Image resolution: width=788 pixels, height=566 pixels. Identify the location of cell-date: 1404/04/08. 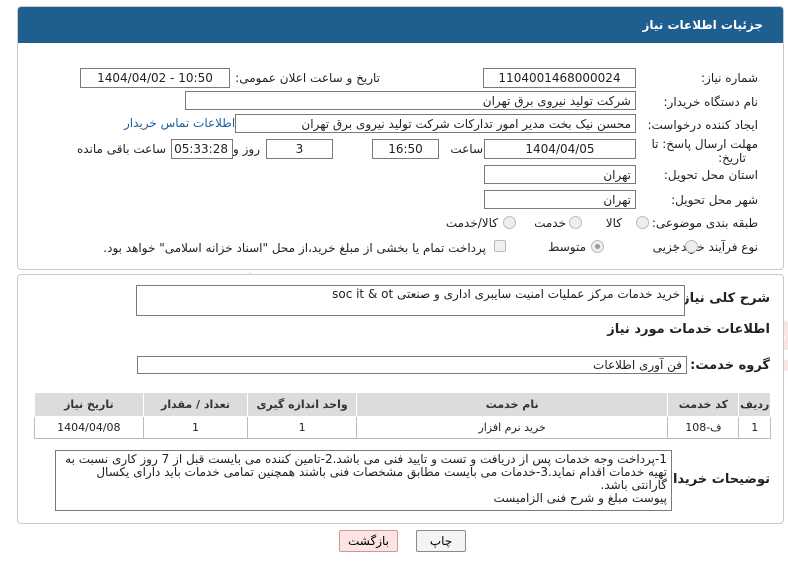
(89, 427).